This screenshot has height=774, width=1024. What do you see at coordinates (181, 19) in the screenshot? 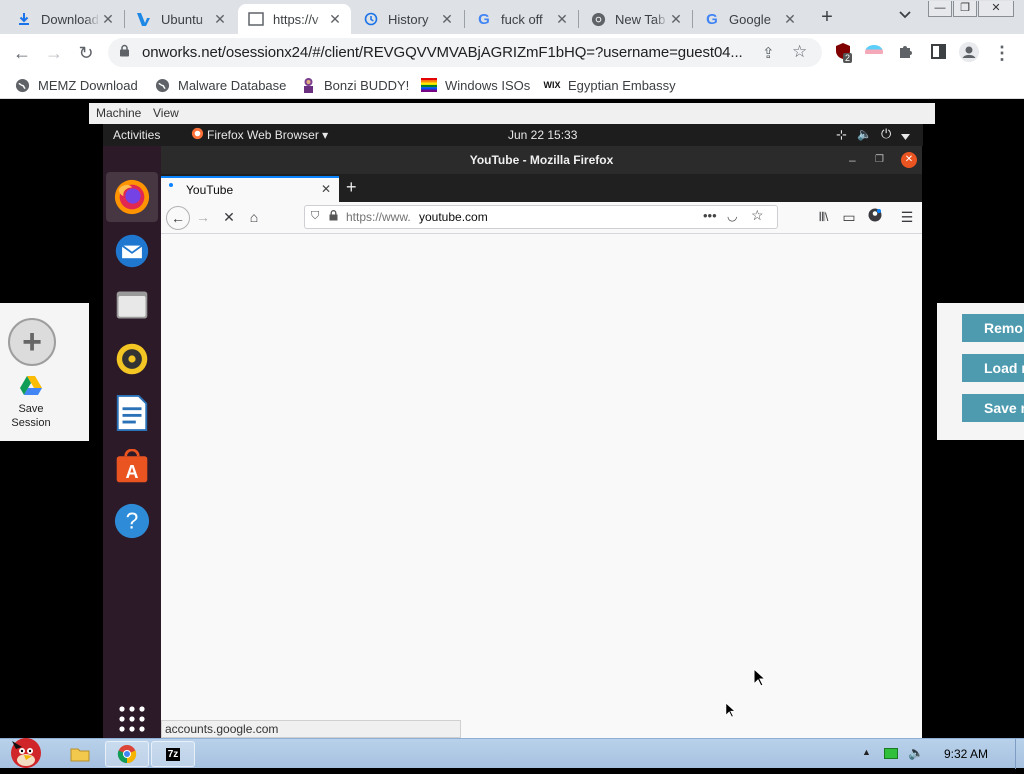
I see `tab-ubuntu: Ubuntu ✕` at bounding box center [181, 19].